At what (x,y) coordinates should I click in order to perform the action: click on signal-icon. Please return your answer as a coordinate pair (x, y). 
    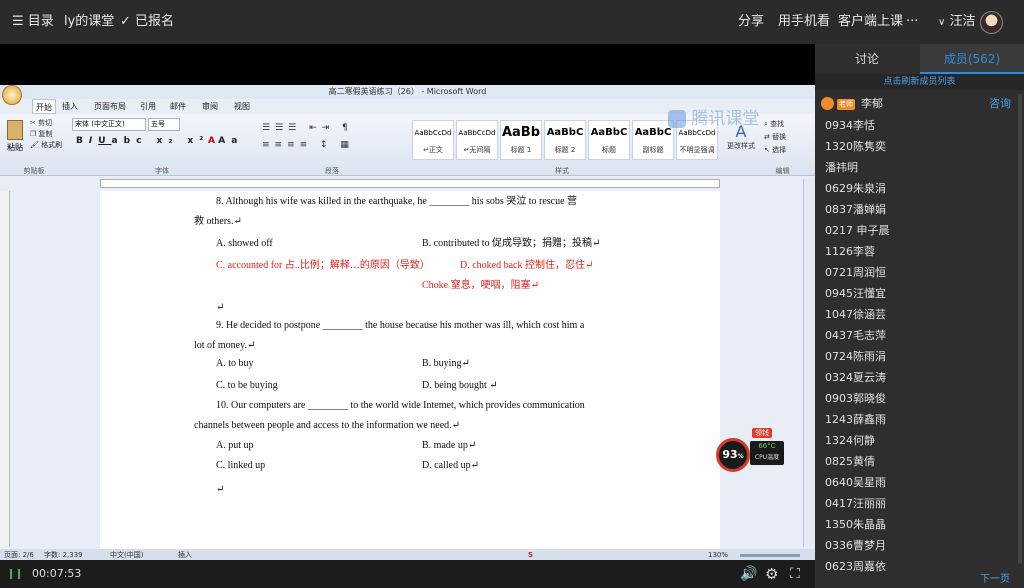
    Looking at the image, I should click on (15, 574).